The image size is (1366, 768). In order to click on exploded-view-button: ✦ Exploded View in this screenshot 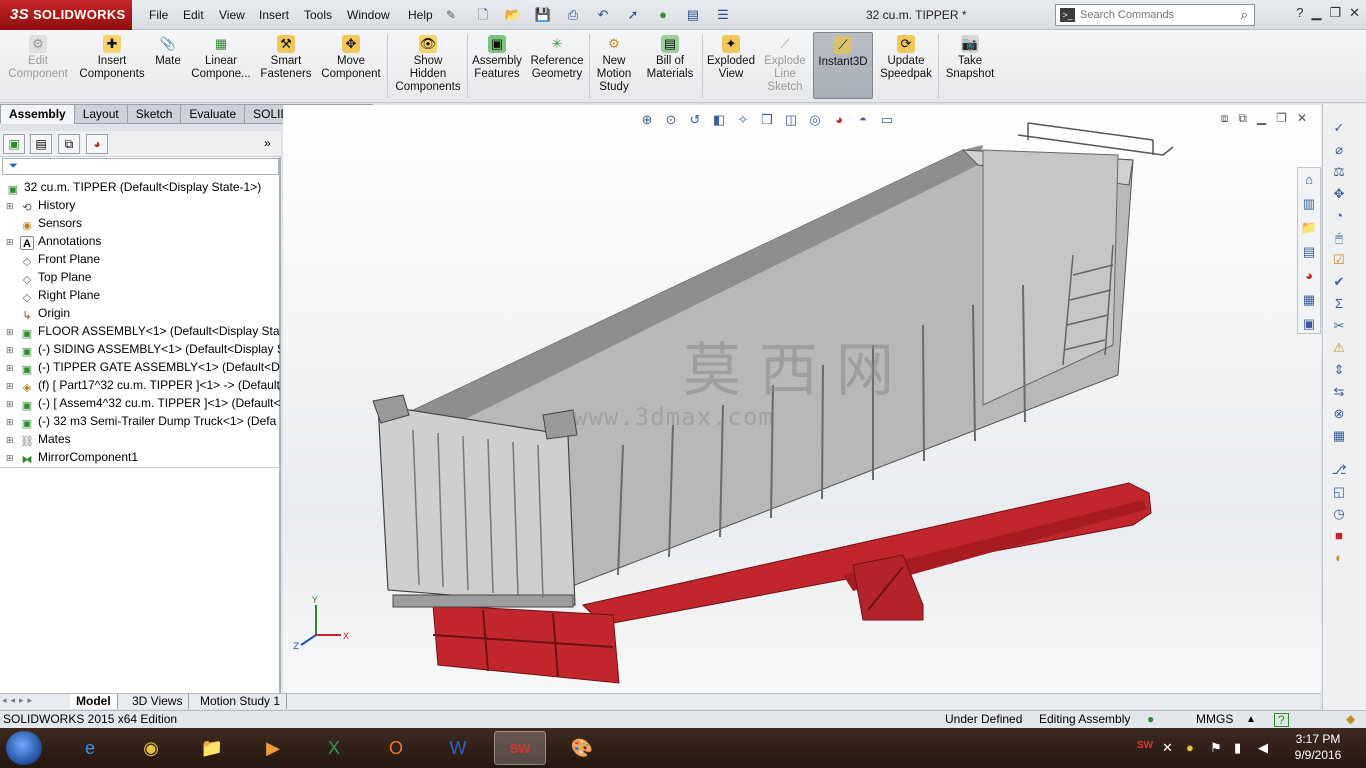, I will do `click(731, 66)`.